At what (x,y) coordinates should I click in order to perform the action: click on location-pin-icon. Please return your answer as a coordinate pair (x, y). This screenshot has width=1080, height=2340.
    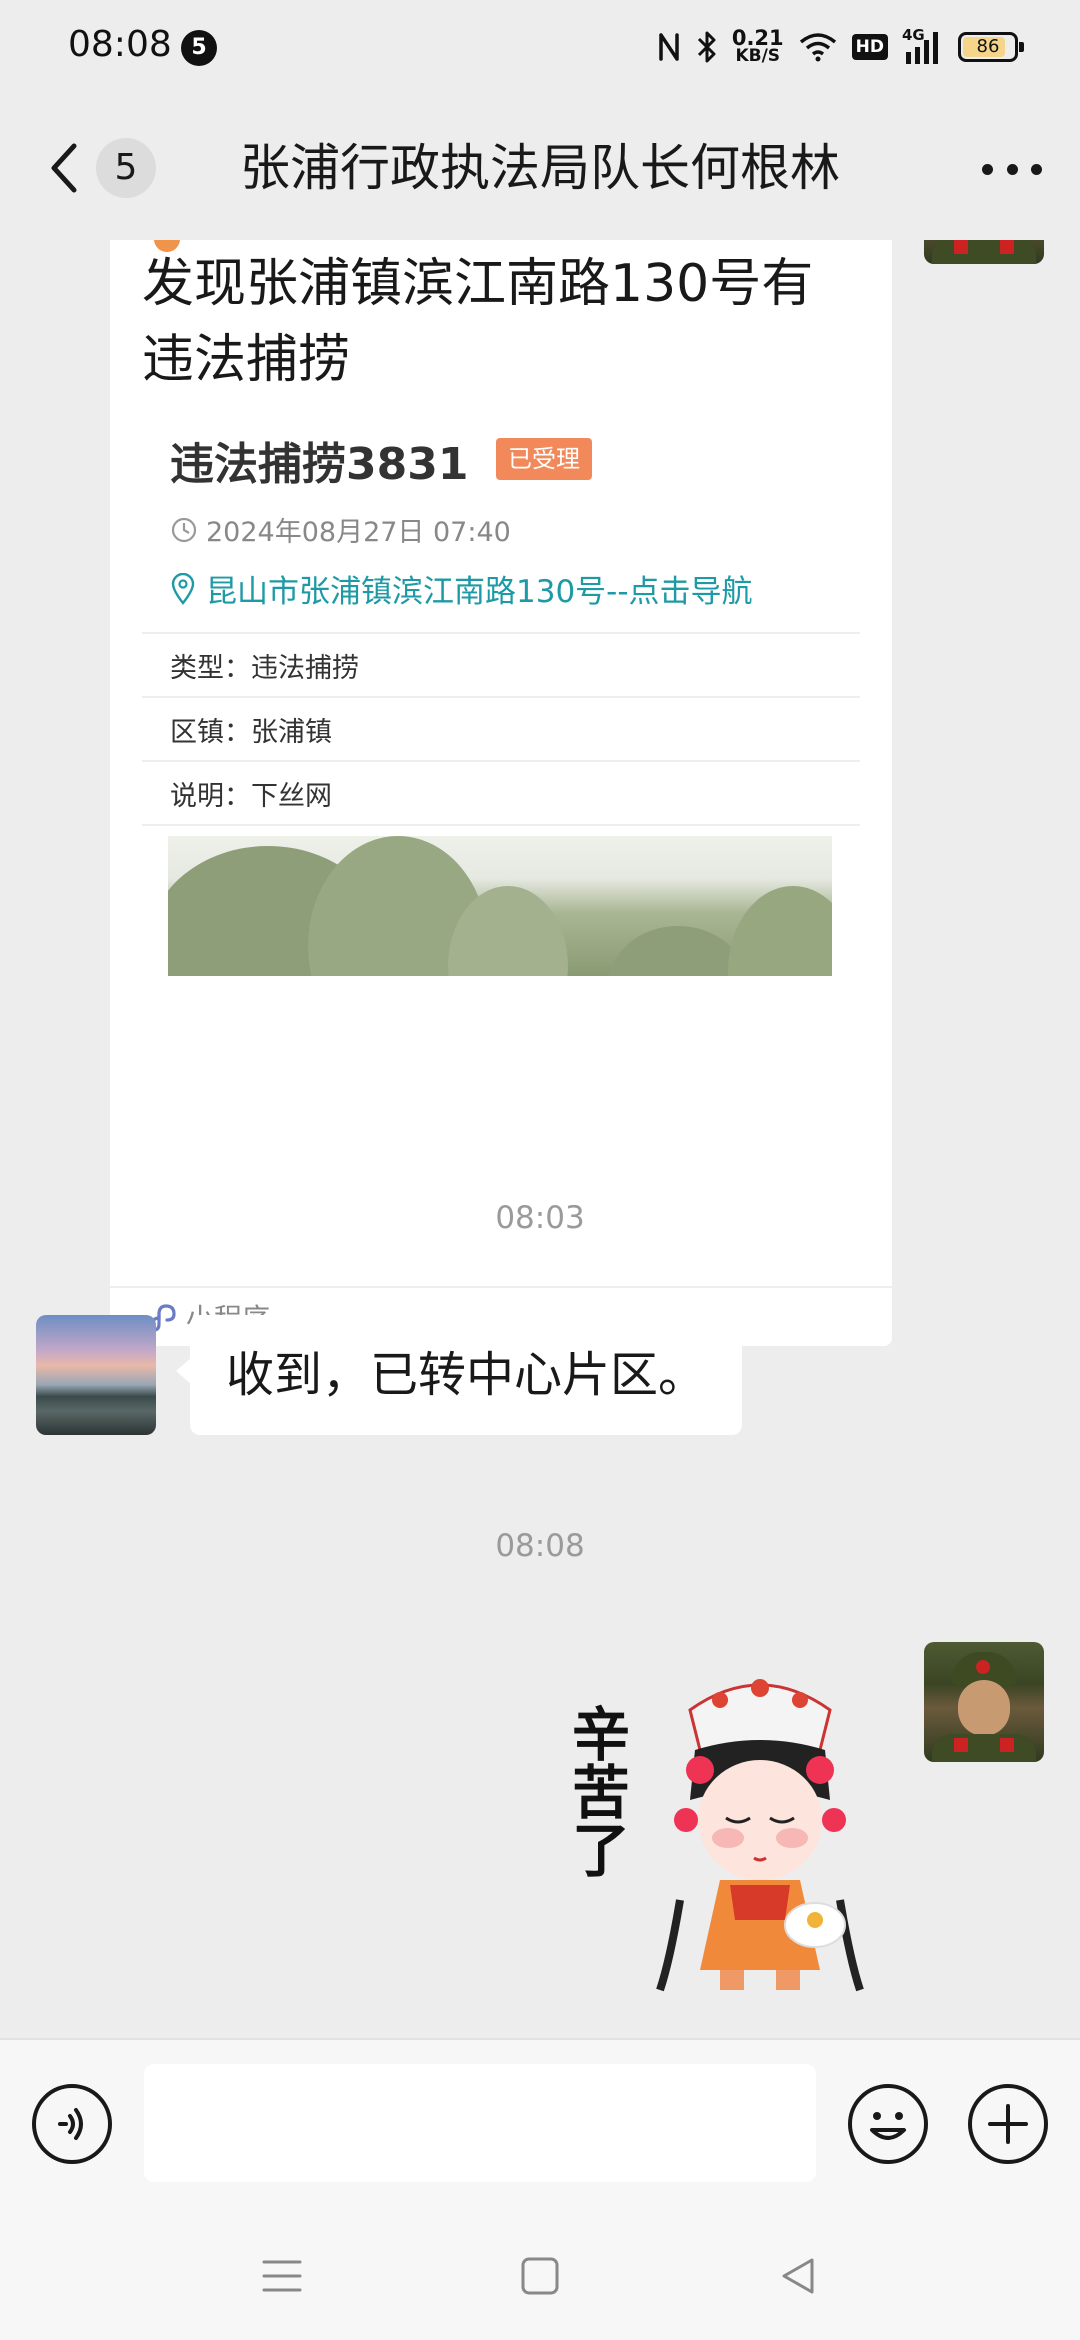
    Looking at the image, I should click on (183, 588).